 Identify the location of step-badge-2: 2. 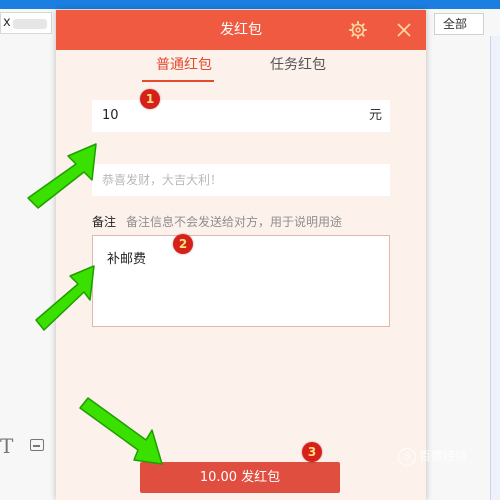
(183, 244).